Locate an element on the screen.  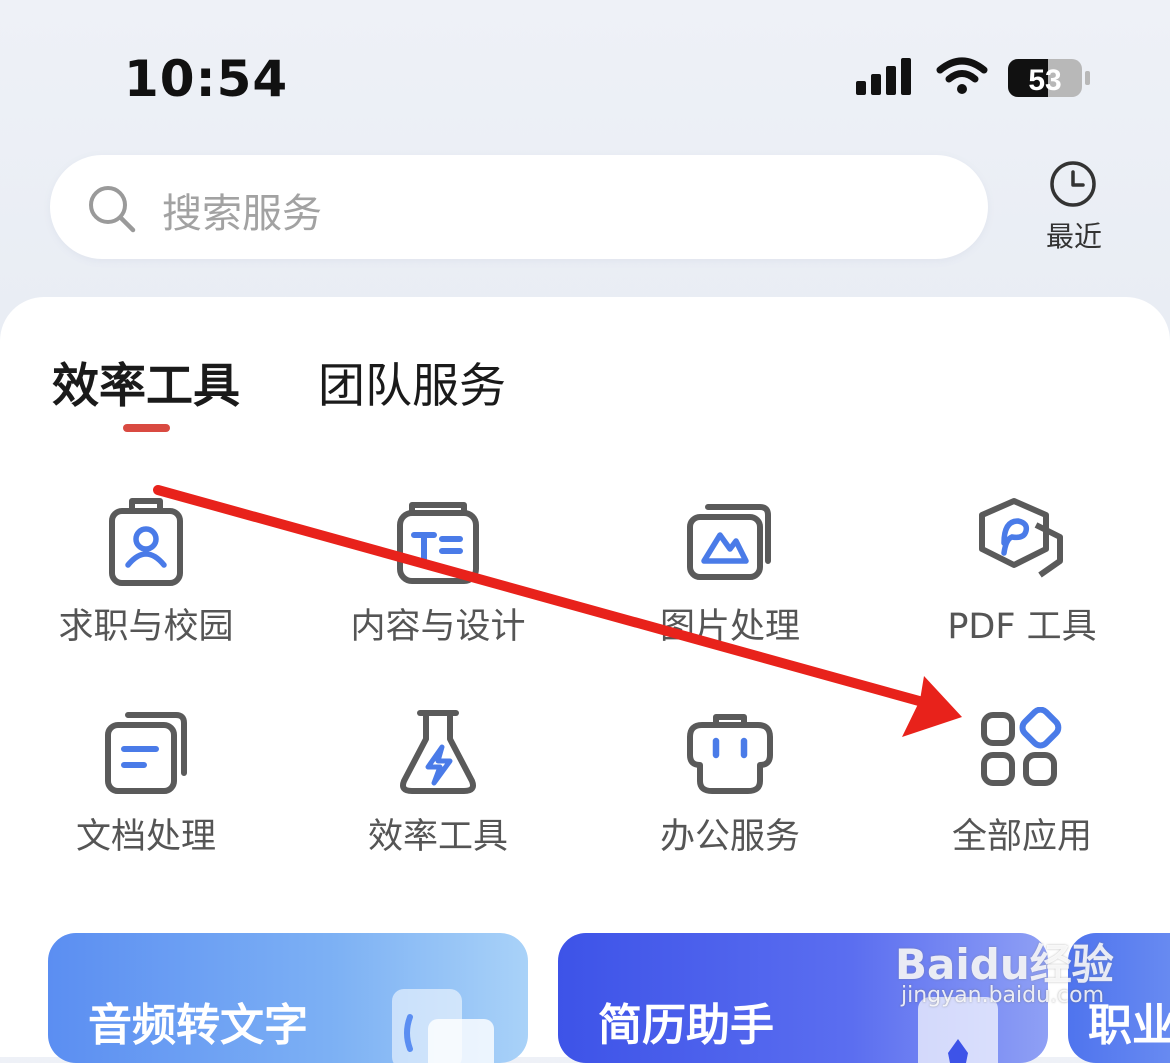
grid-item-all-apps: 全部应用 is located at coordinates (1022, 787).